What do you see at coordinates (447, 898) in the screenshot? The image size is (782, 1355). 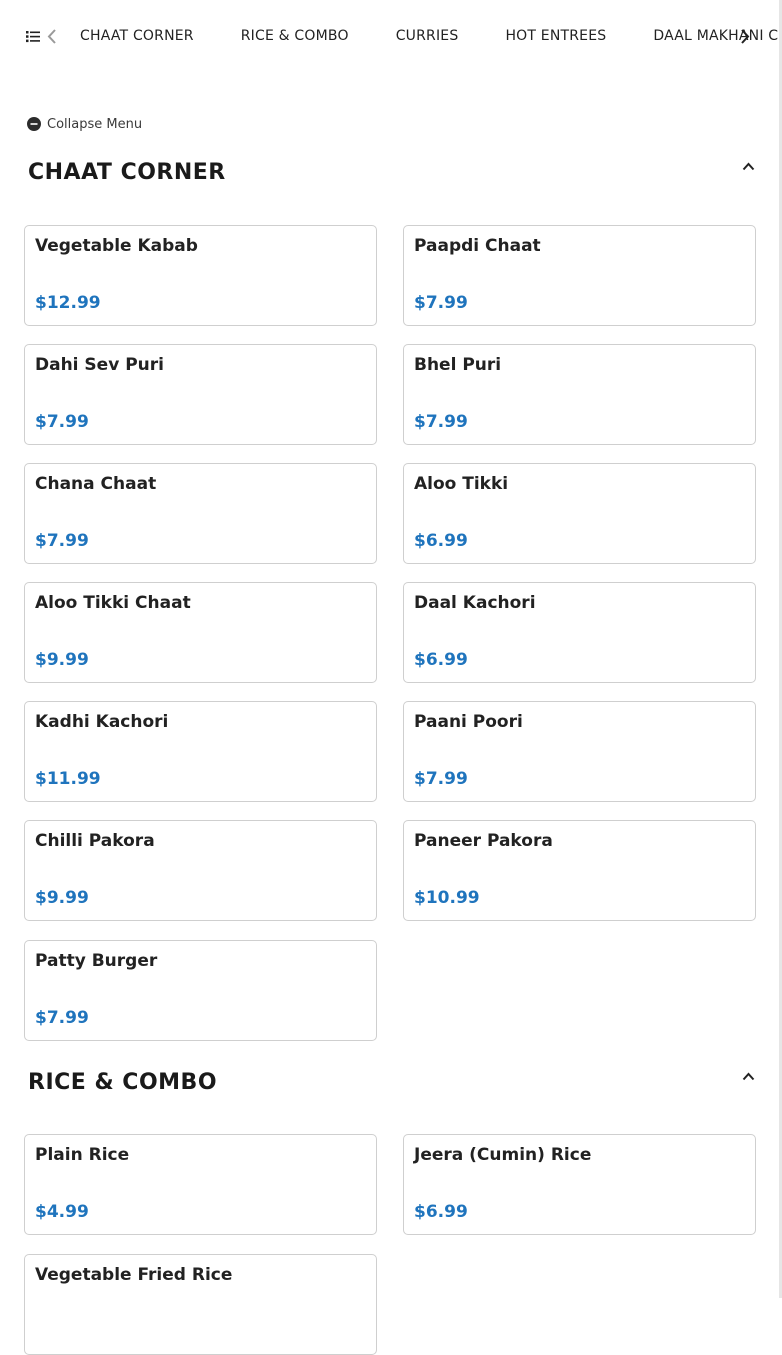 I see `item-price: $10.99` at bounding box center [447, 898].